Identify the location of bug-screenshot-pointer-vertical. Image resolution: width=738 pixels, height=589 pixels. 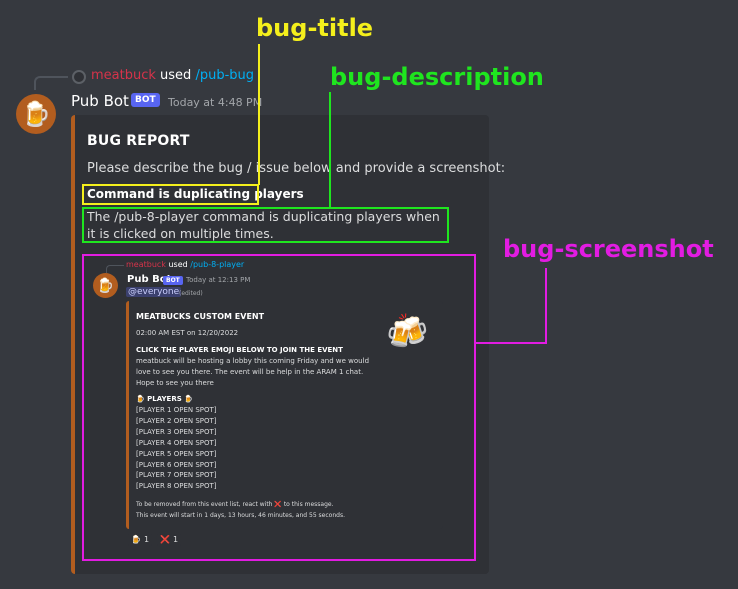
(546, 306).